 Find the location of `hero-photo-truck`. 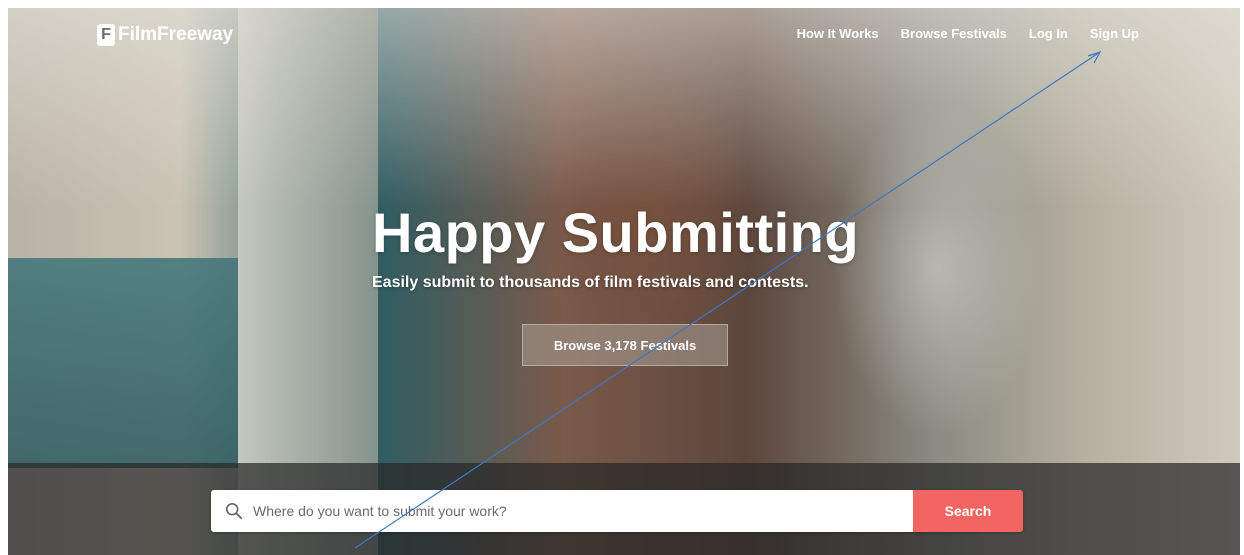

hero-photo-truck is located at coordinates (123, 363).